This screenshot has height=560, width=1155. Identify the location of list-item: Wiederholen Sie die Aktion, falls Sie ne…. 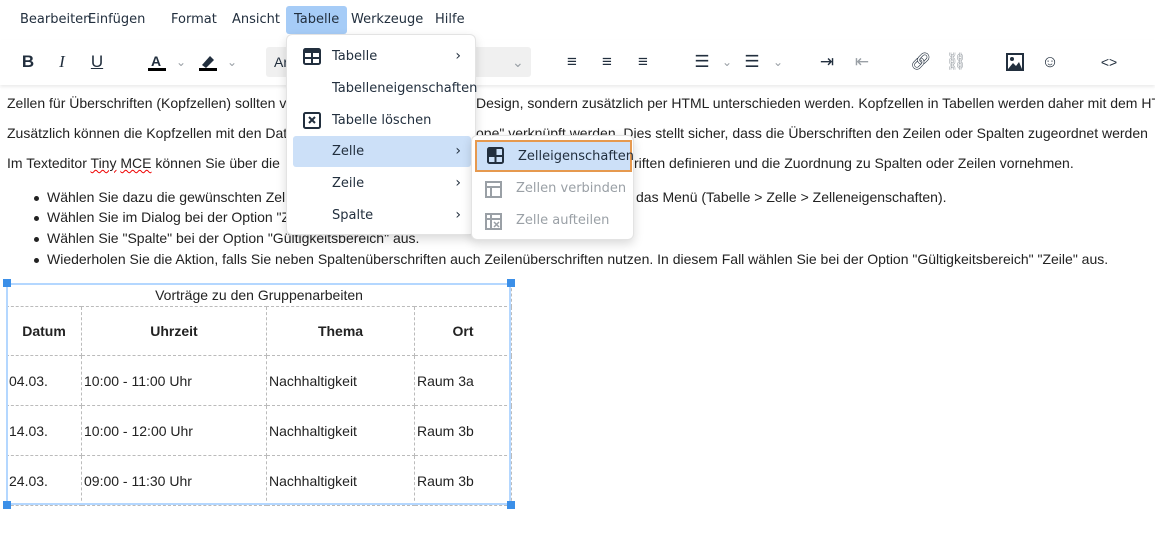
(571, 259).